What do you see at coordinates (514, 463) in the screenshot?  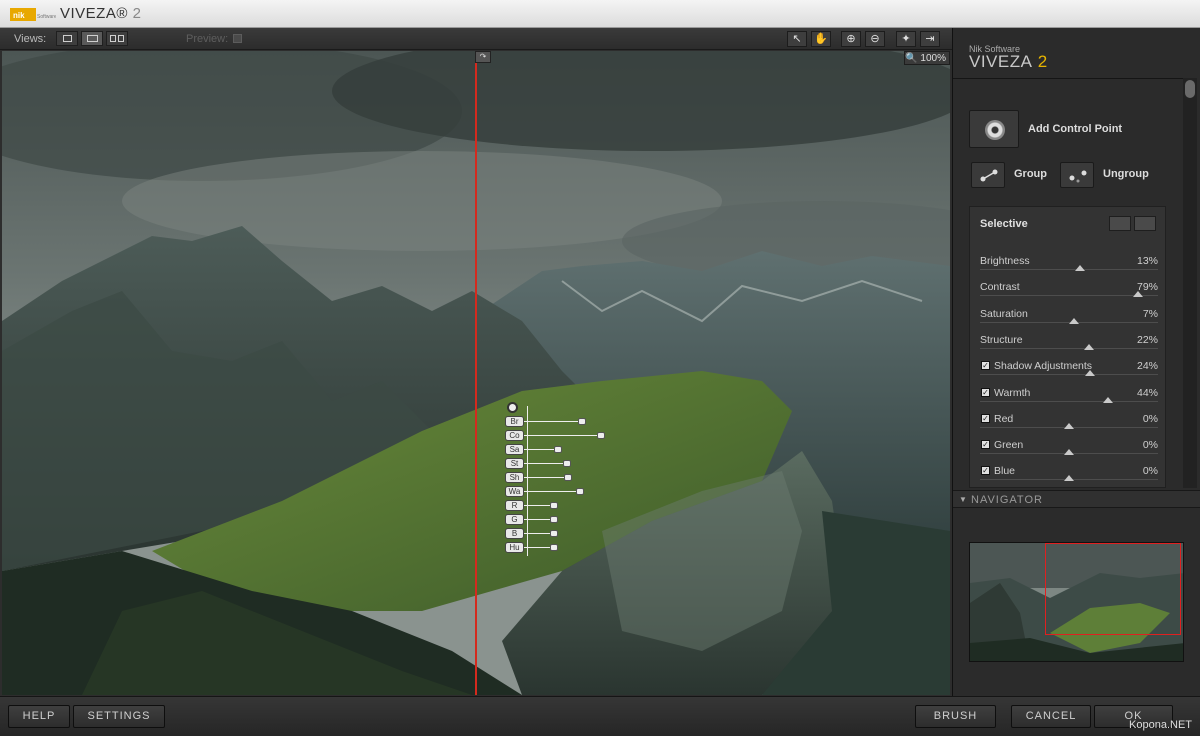 I see `control-point-label: St` at bounding box center [514, 463].